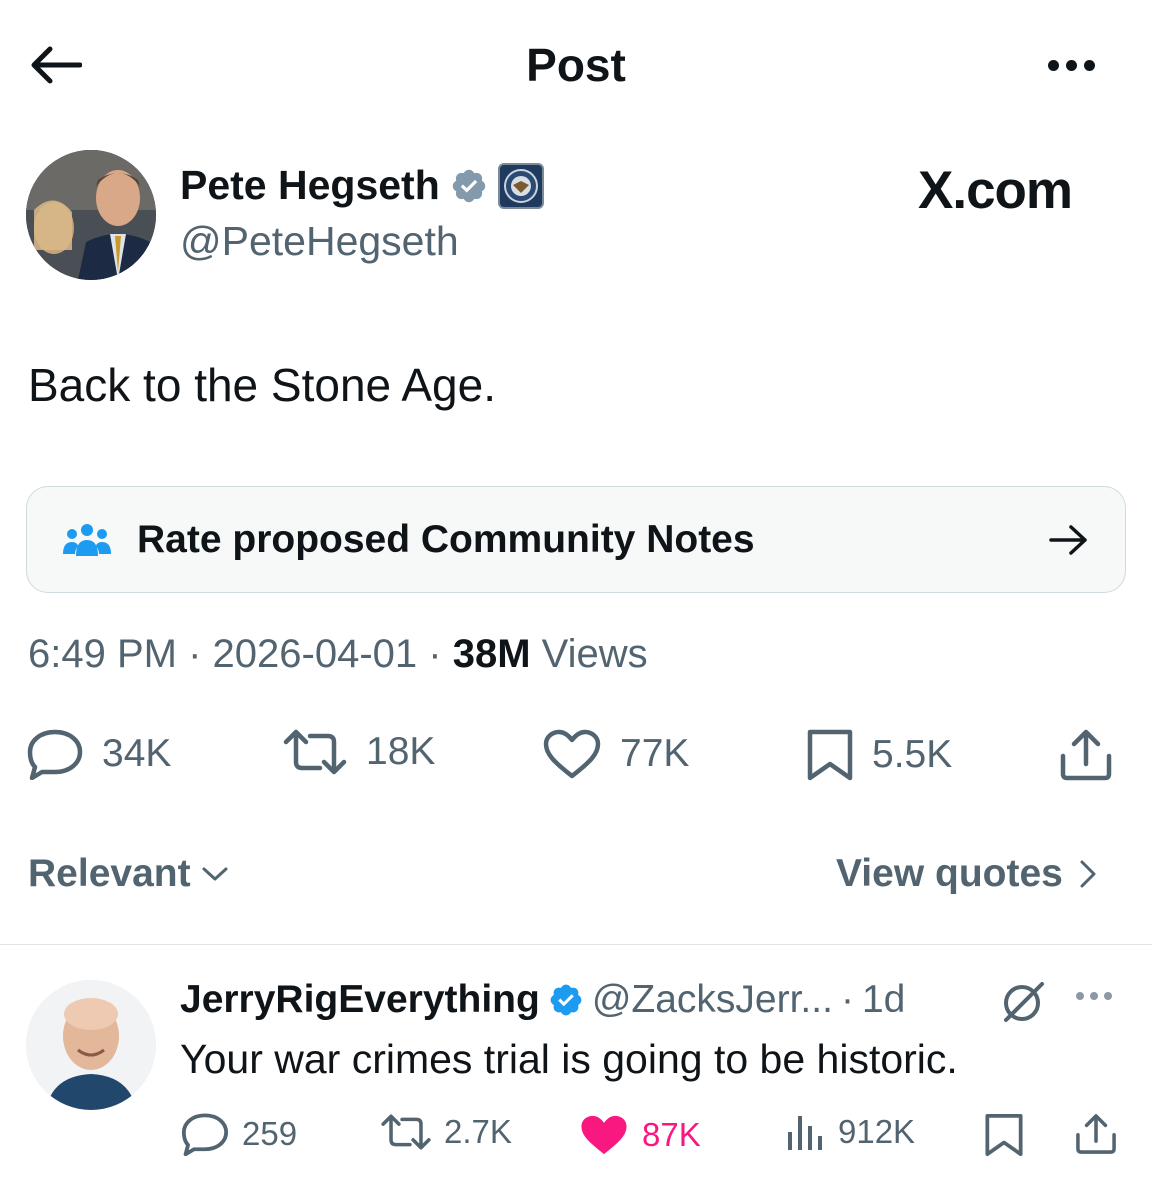  Describe the element at coordinates (655, 753) in the screenshot. I see `like-count: 77K` at that location.